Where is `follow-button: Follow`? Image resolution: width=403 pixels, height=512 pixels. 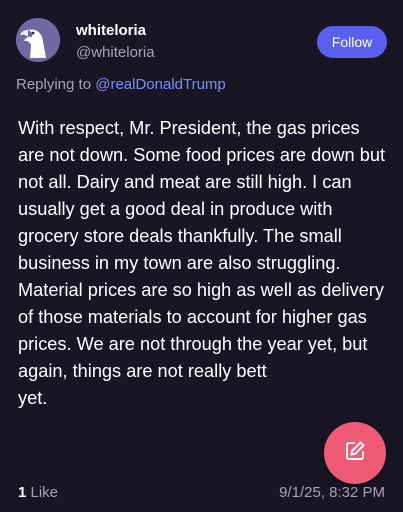
follow-button: Follow is located at coordinates (352, 42).